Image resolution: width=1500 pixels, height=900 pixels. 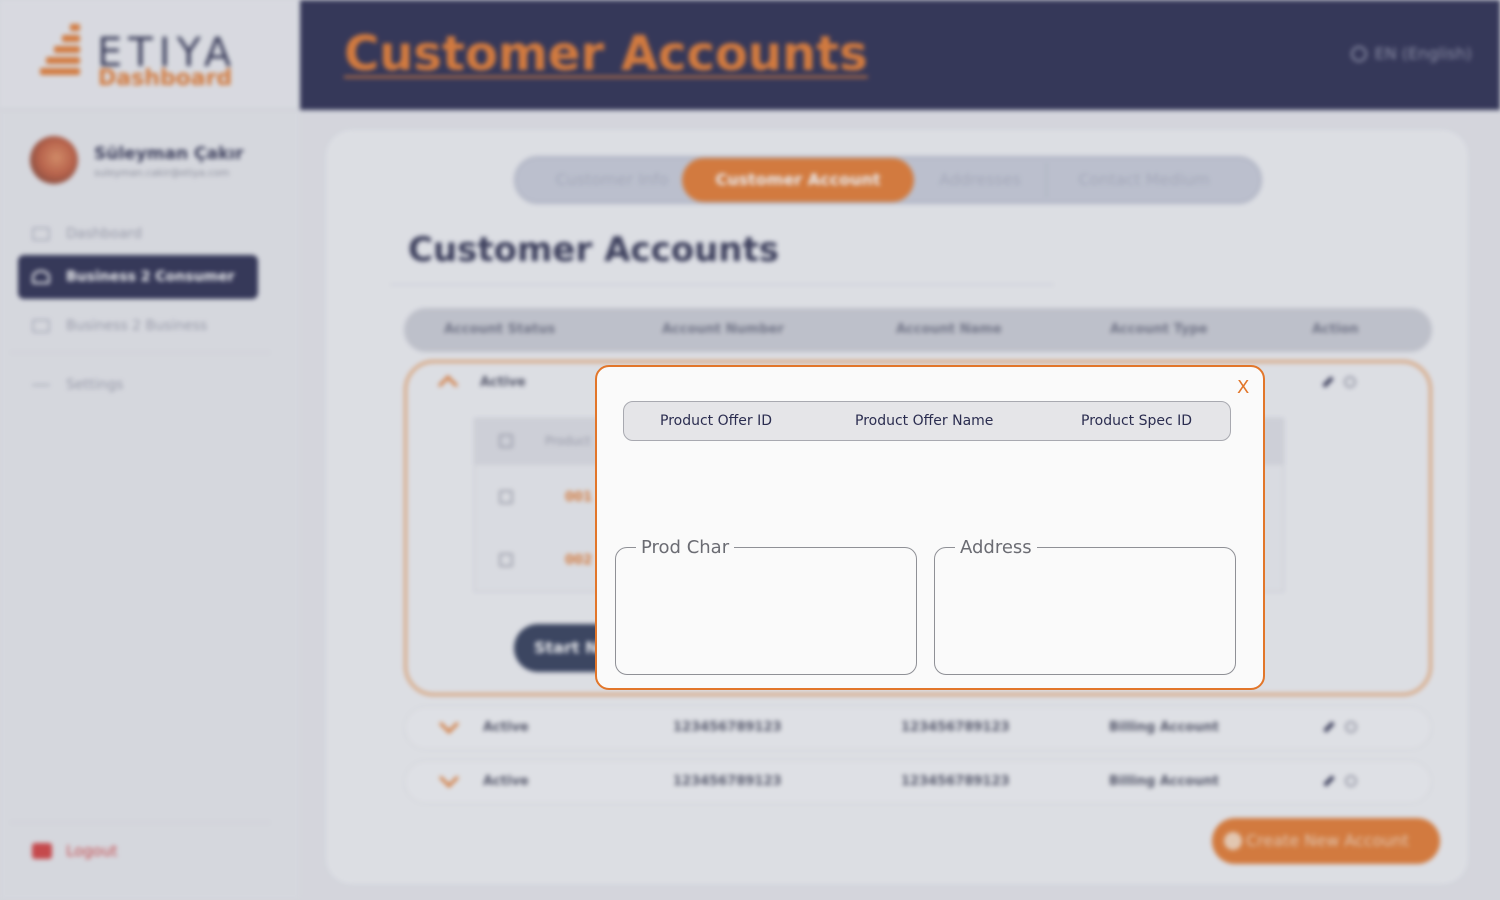 I want to click on close-button: X, so click(x=1243, y=387).